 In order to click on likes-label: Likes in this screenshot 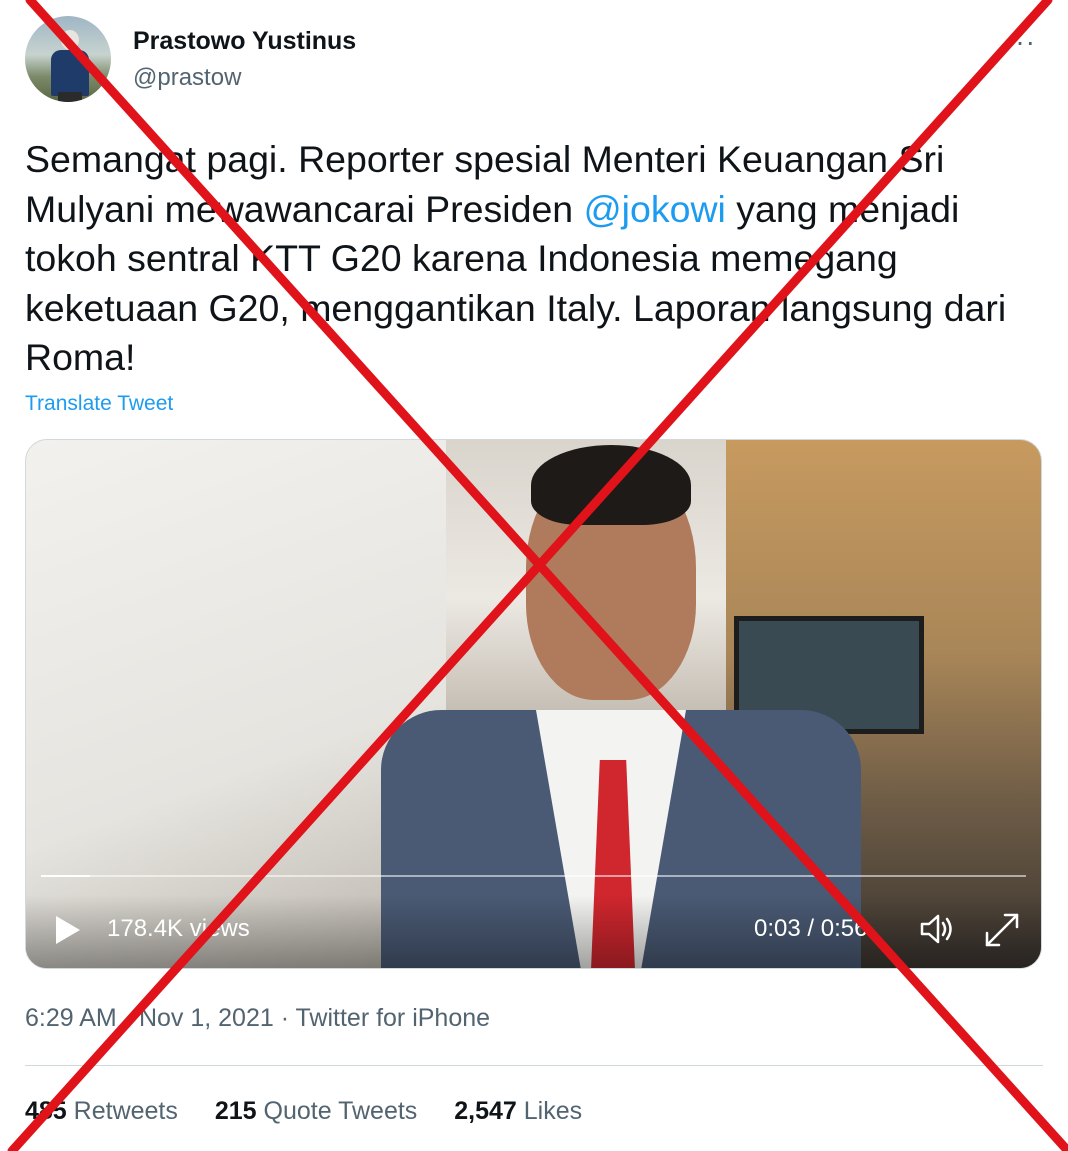, I will do `click(549, 1111)`.